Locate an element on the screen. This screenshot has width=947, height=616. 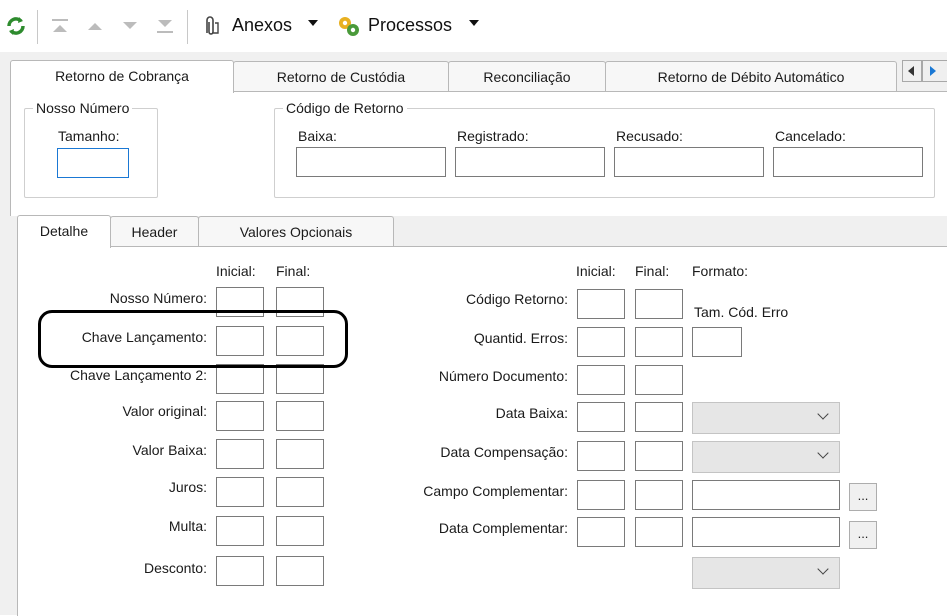
nosso-numero-inicial-input is located at coordinates (240, 302).